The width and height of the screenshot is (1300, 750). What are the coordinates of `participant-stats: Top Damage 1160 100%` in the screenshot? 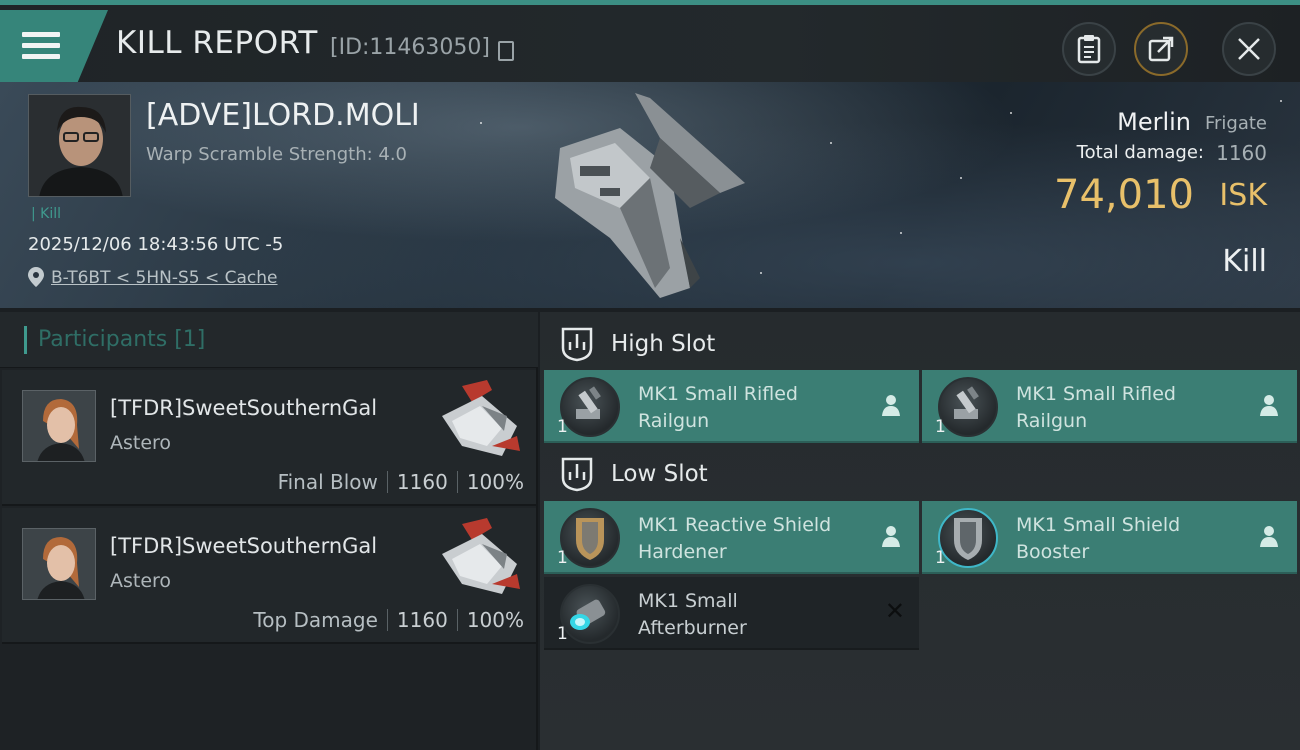 It's located at (388, 620).